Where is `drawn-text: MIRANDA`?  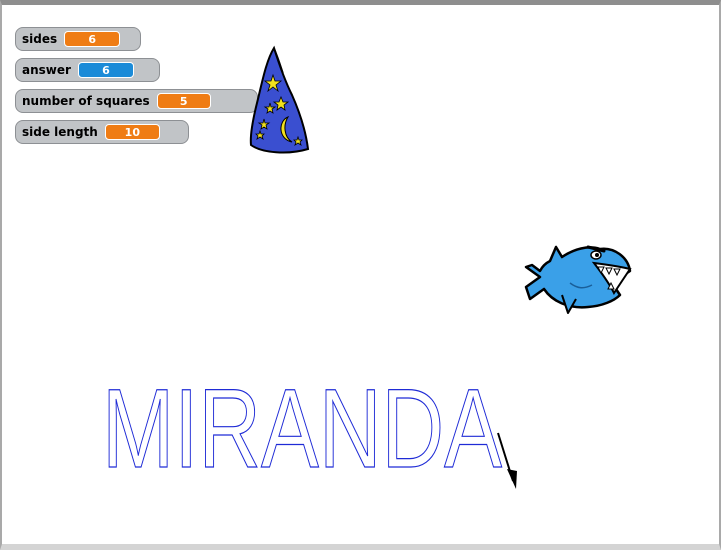 drawn-text: MIRANDA is located at coordinates (302, 428).